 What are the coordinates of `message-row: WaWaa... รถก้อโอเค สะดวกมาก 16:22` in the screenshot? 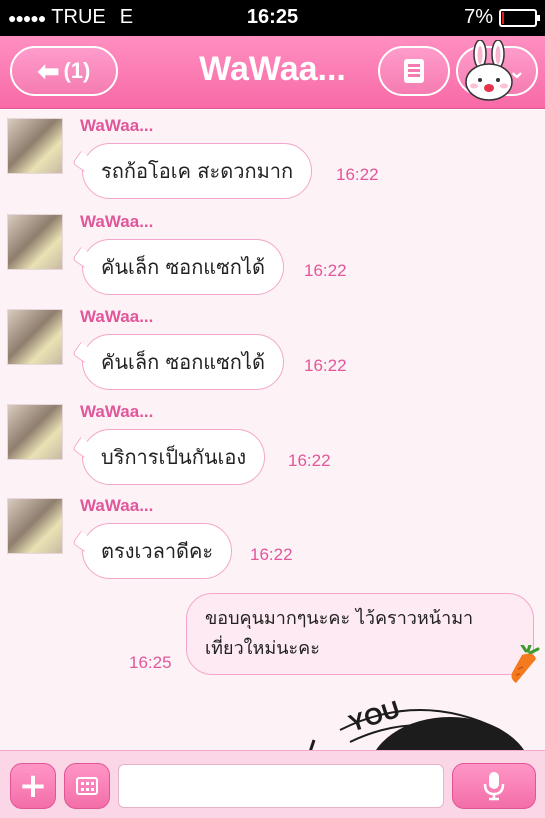 It's located at (272, 157).